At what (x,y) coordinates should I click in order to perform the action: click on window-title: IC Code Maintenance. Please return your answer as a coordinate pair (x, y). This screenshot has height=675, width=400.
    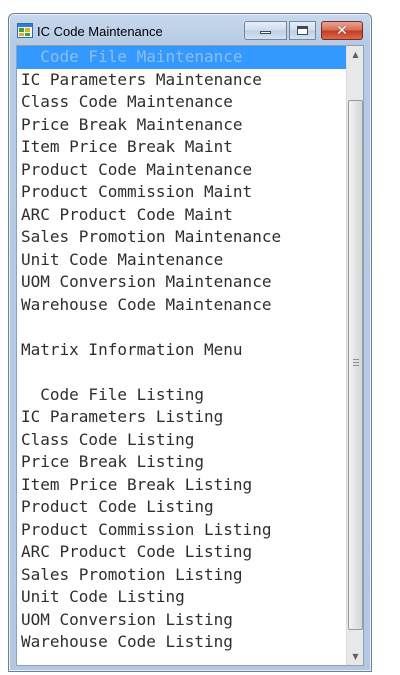
    Looking at the image, I should click on (100, 31).